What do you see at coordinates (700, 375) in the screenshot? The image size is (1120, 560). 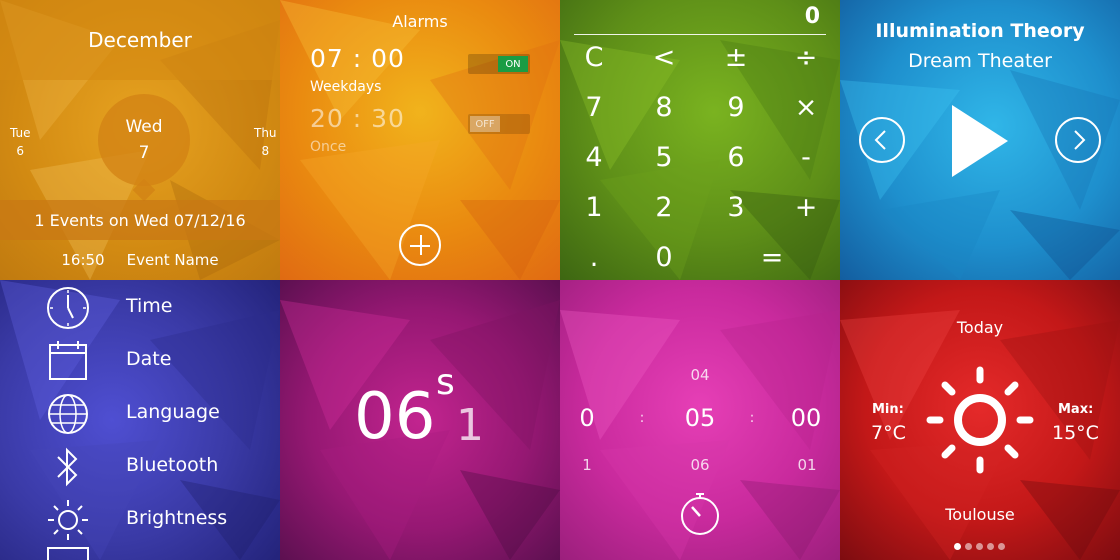 I see `timer-minutes-above: 04` at bounding box center [700, 375].